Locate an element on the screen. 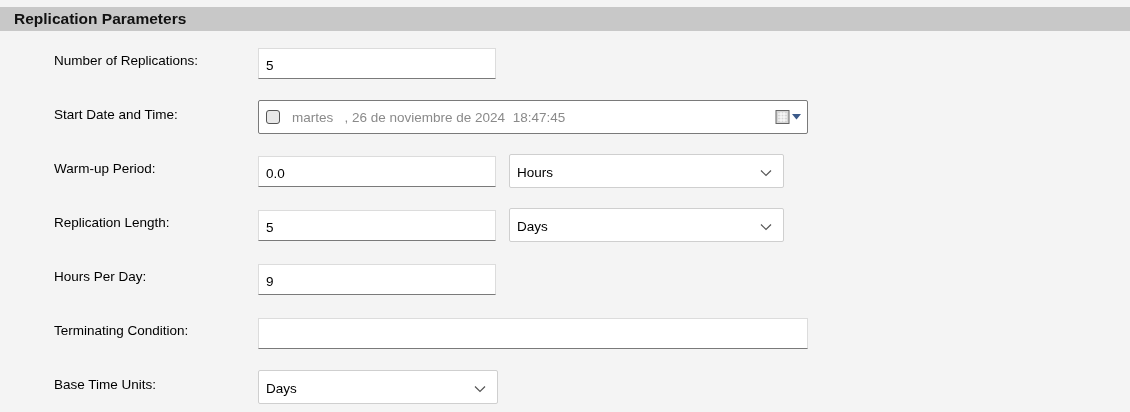 The width and height of the screenshot is (1130, 412). dropdown: Hours is located at coordinates (646, 171).